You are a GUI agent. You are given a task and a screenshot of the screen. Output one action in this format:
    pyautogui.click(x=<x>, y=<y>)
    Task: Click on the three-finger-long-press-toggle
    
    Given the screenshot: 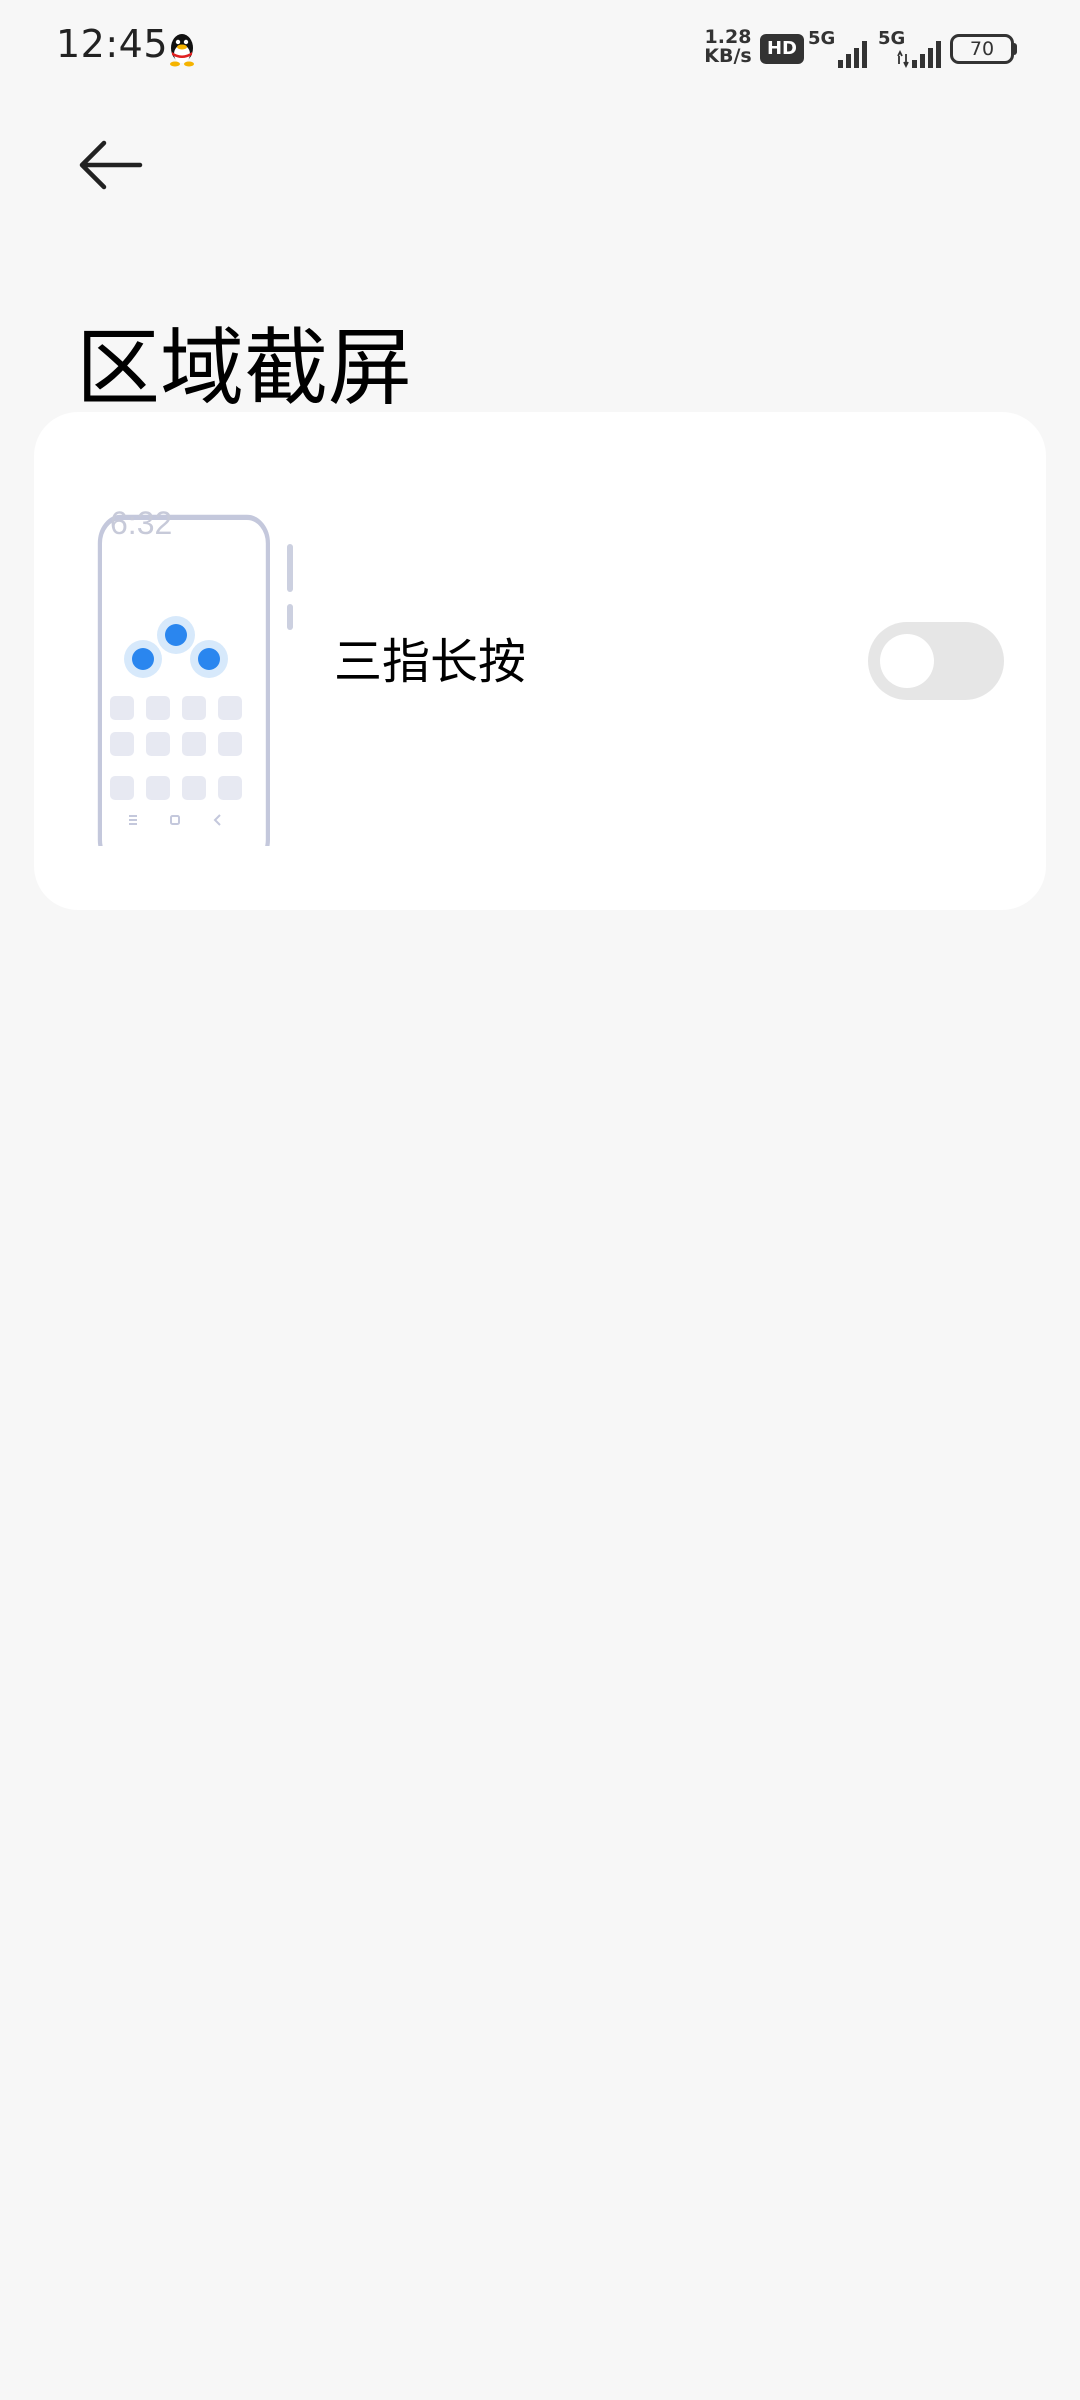 What is the action you would take?
    pyautogui.click(x=936, y=661)
    